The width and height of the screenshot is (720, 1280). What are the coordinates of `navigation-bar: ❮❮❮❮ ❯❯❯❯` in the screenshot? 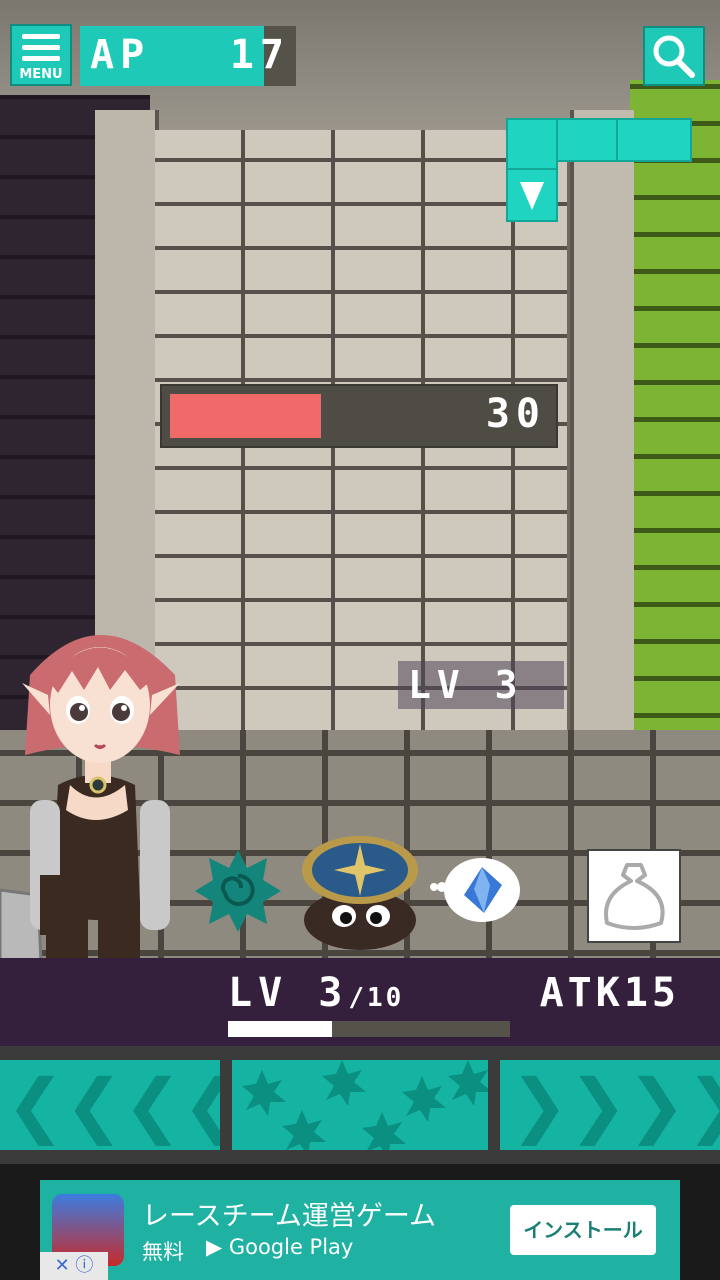 It's located at (360, 1105).